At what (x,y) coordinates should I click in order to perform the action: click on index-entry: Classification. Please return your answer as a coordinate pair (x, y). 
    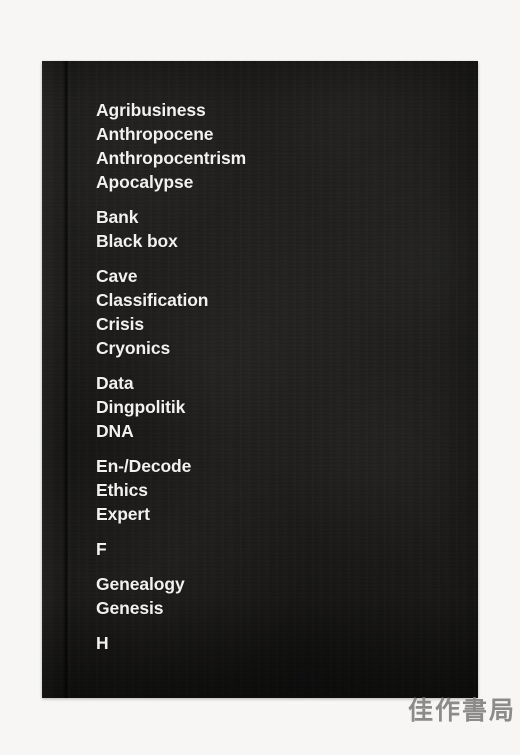
    Looking at the image, I should click on (152, 300).